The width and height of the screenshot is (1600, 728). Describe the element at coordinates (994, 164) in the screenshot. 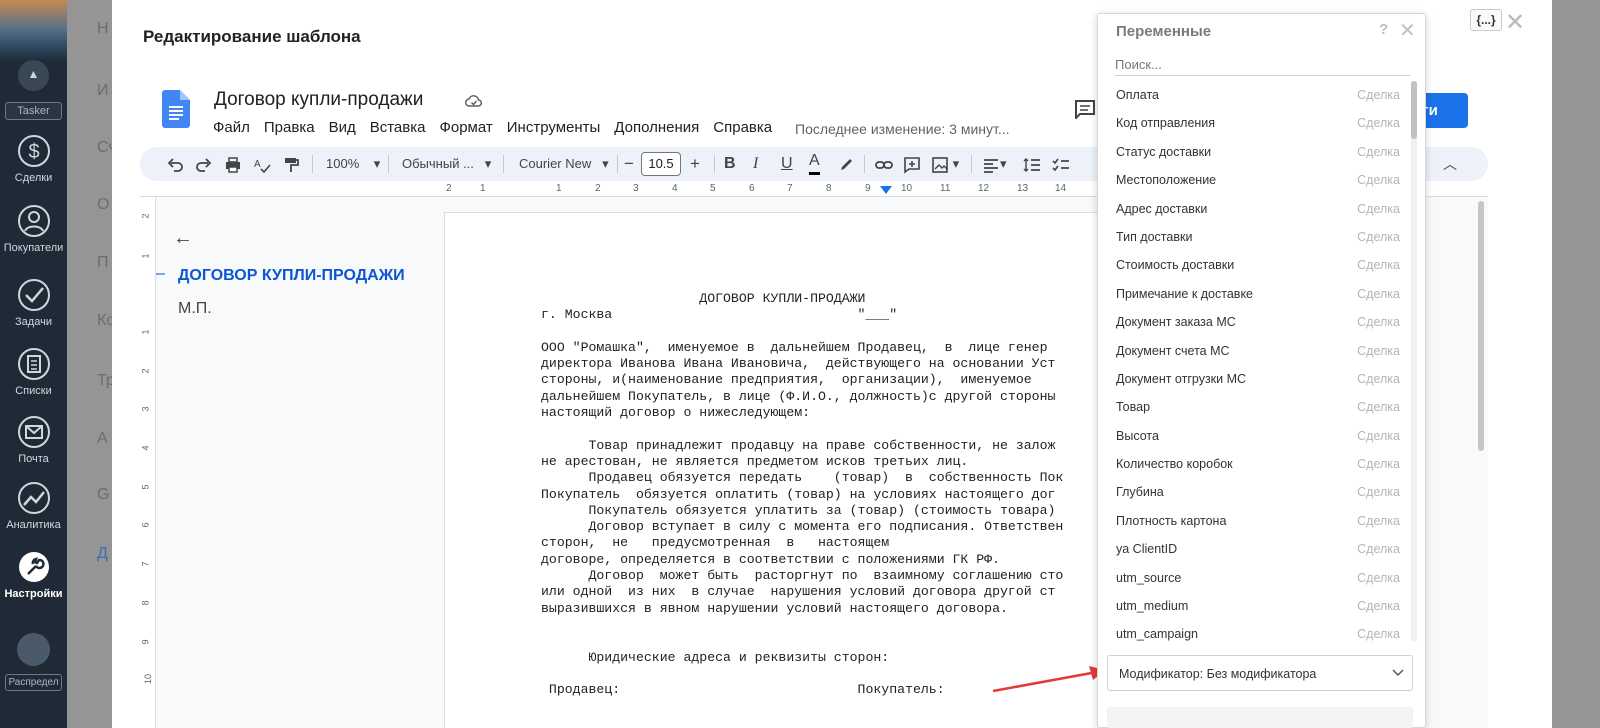

I see `align-left-icon: ▾` at that location.